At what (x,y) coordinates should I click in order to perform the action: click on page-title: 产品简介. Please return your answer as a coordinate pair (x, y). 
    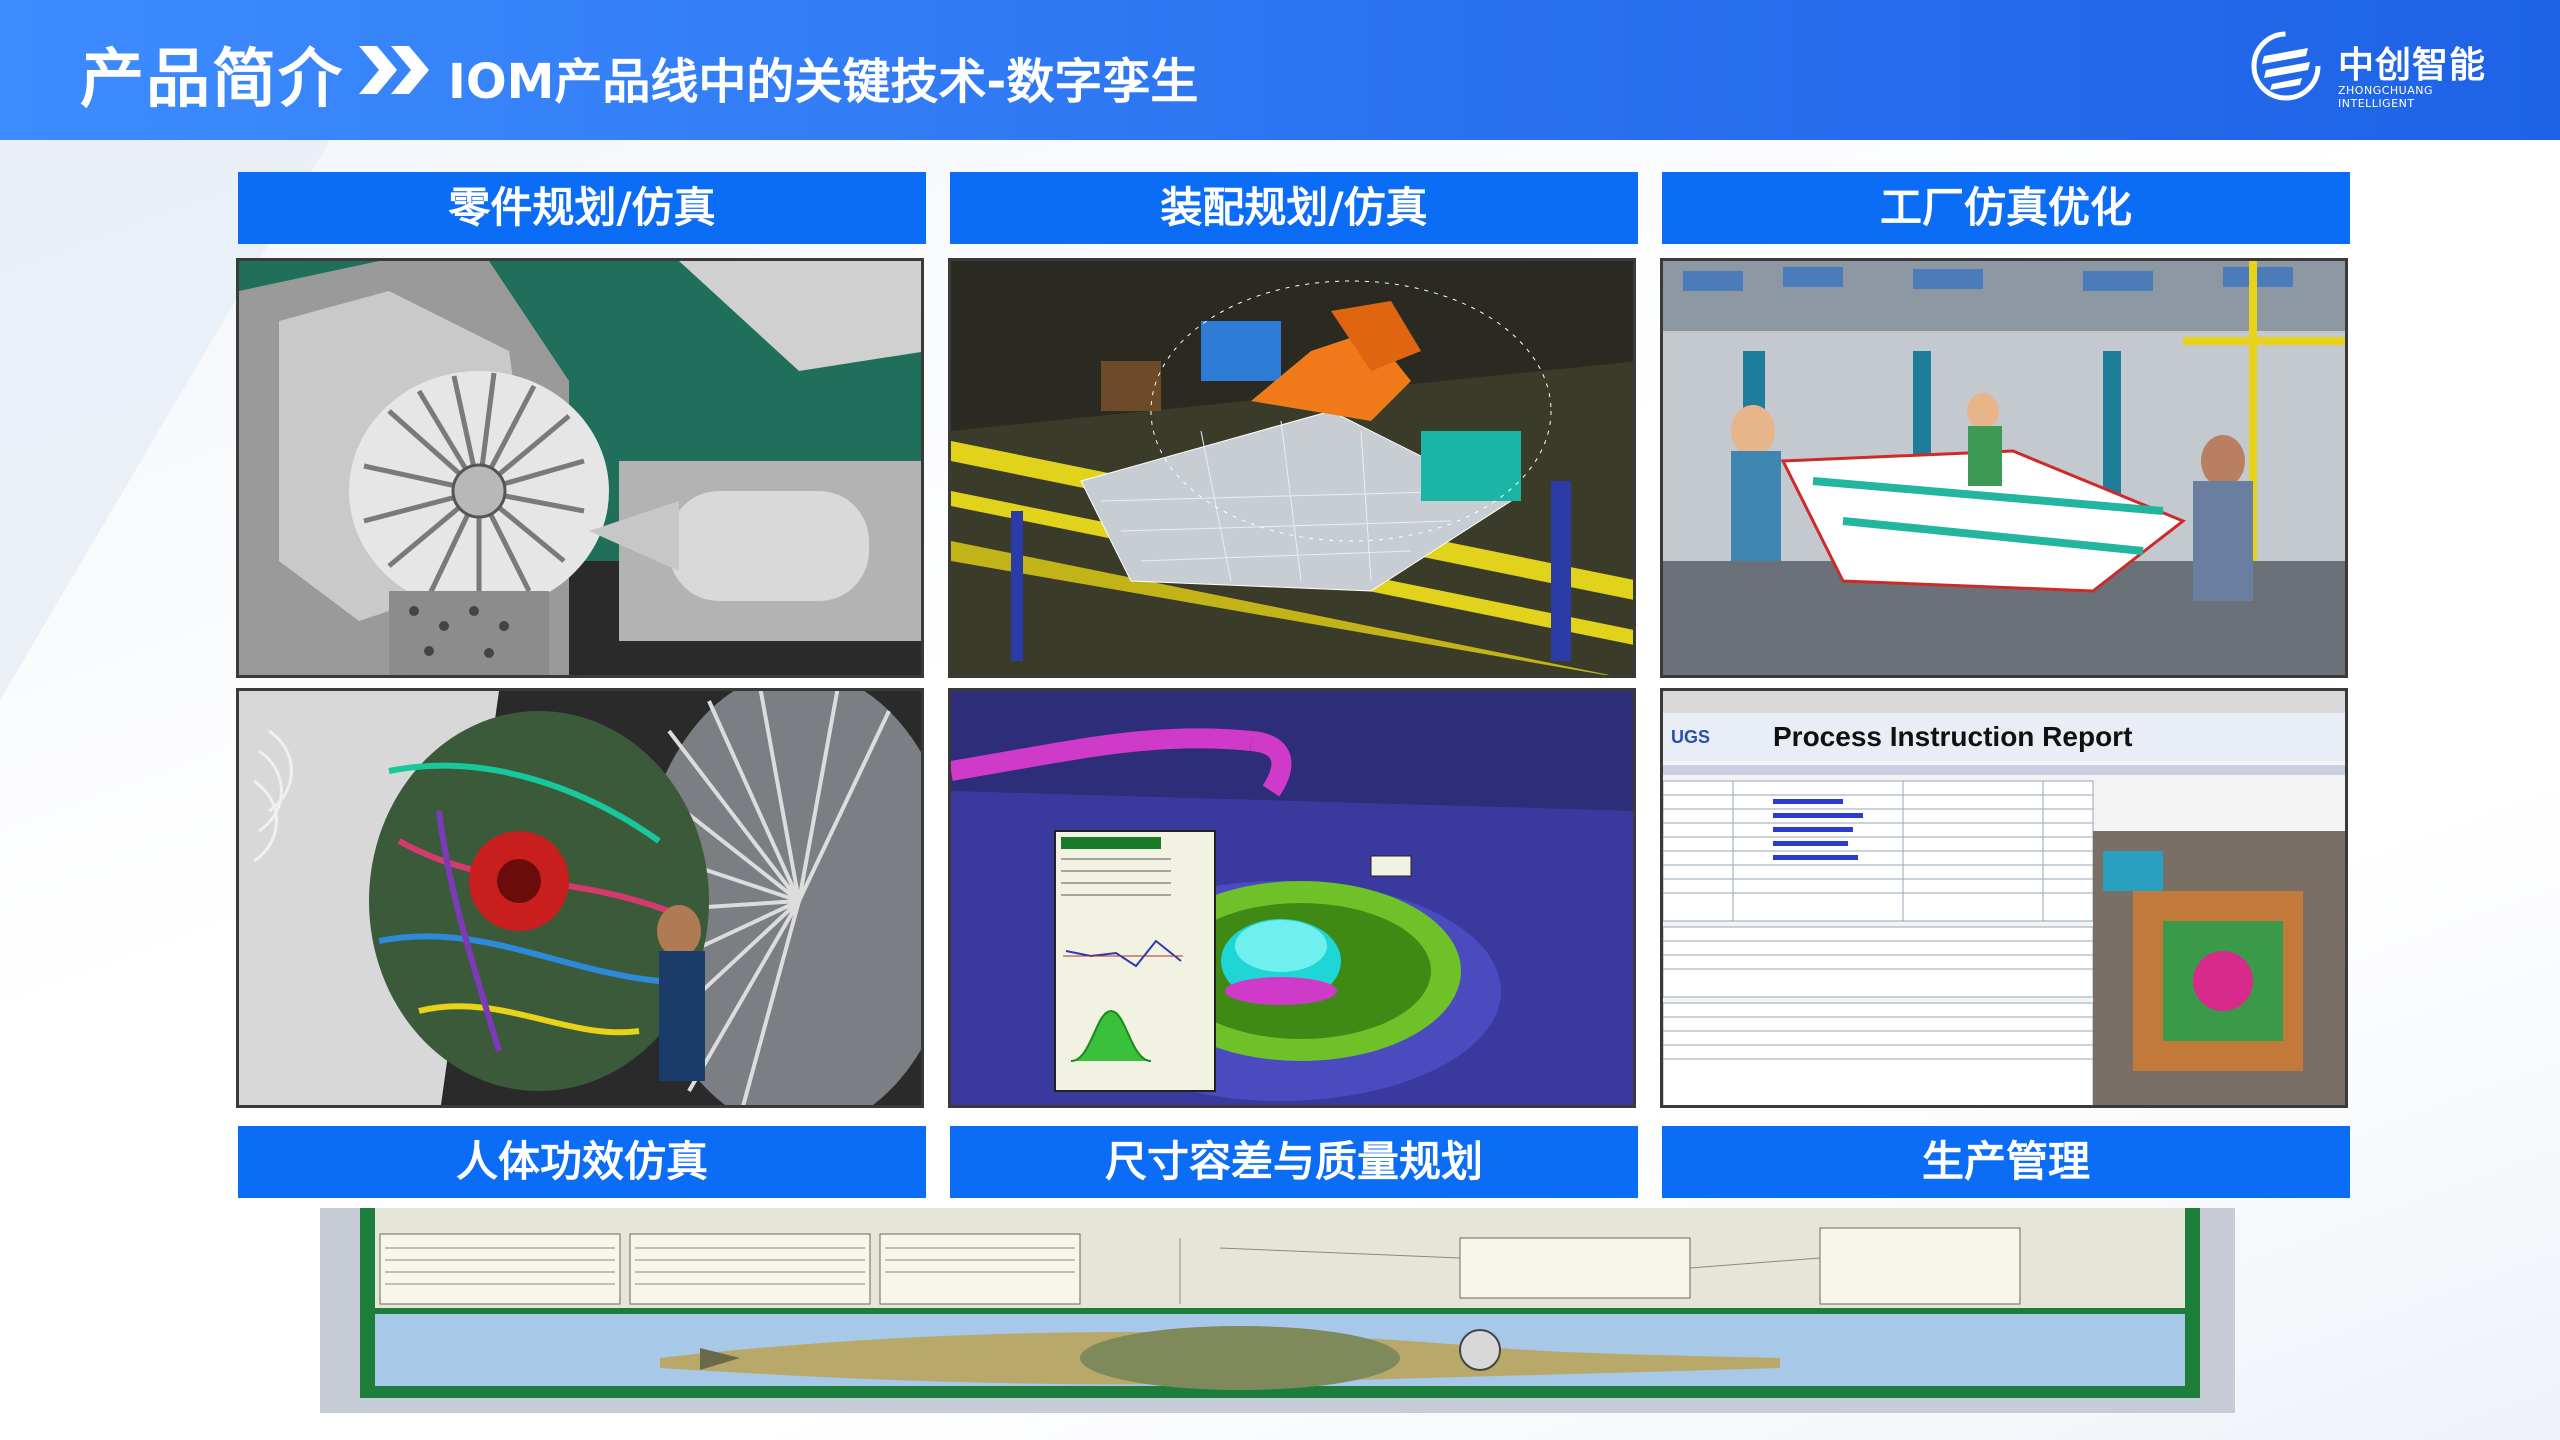
    Looking at the image, I should click on (212, 80).